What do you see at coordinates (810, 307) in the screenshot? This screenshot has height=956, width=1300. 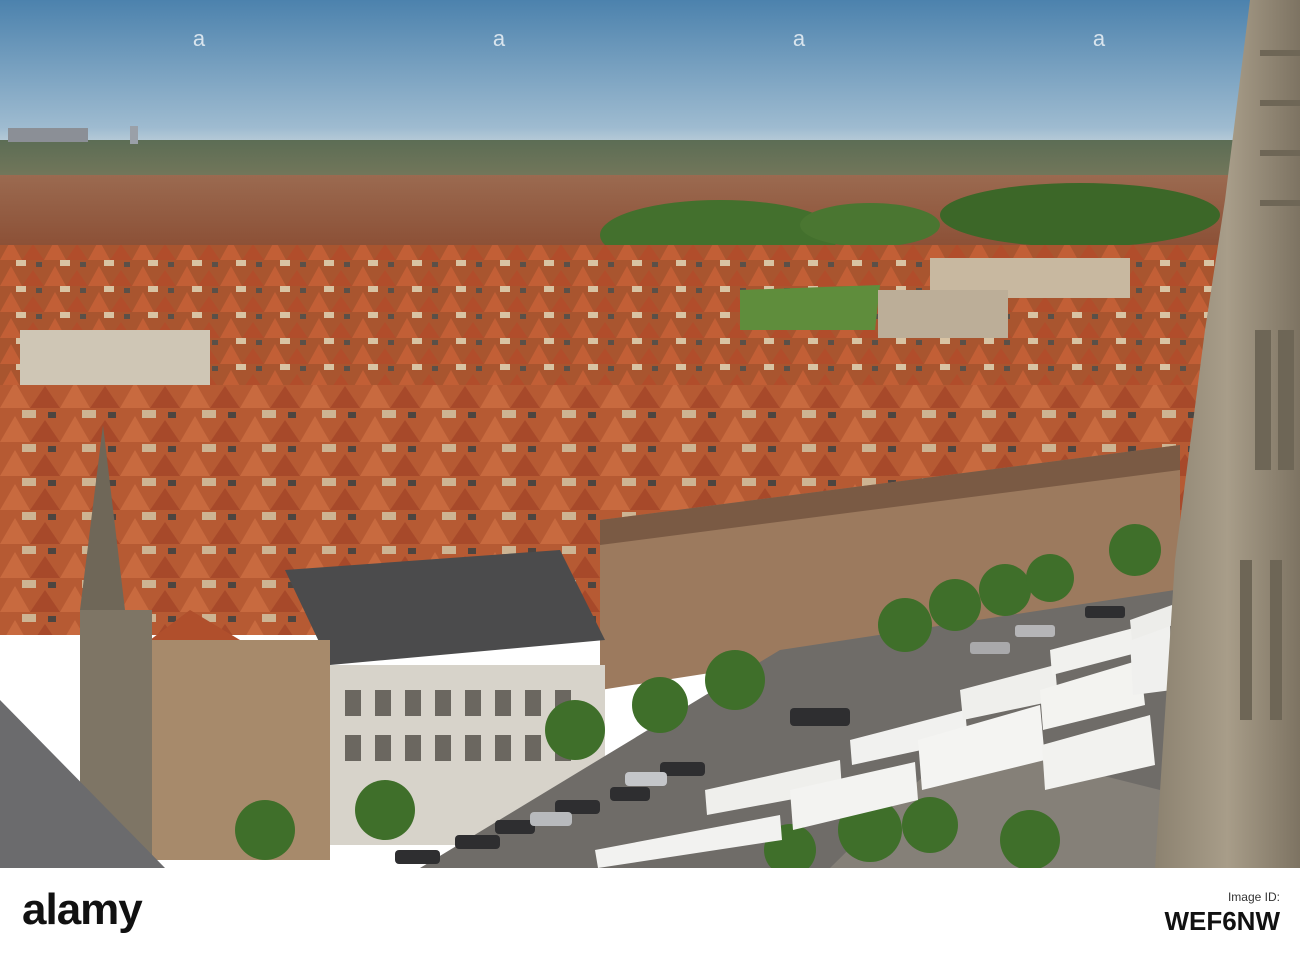 I see `playing-field` at bounding box center [810, 307].